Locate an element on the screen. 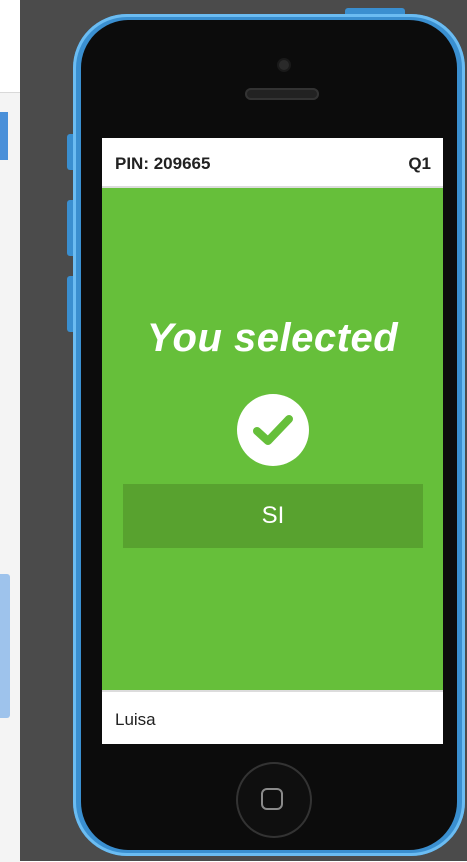 This screenshot has height=862, width=467. left-panel-accent is located at coordinates (4, 136).